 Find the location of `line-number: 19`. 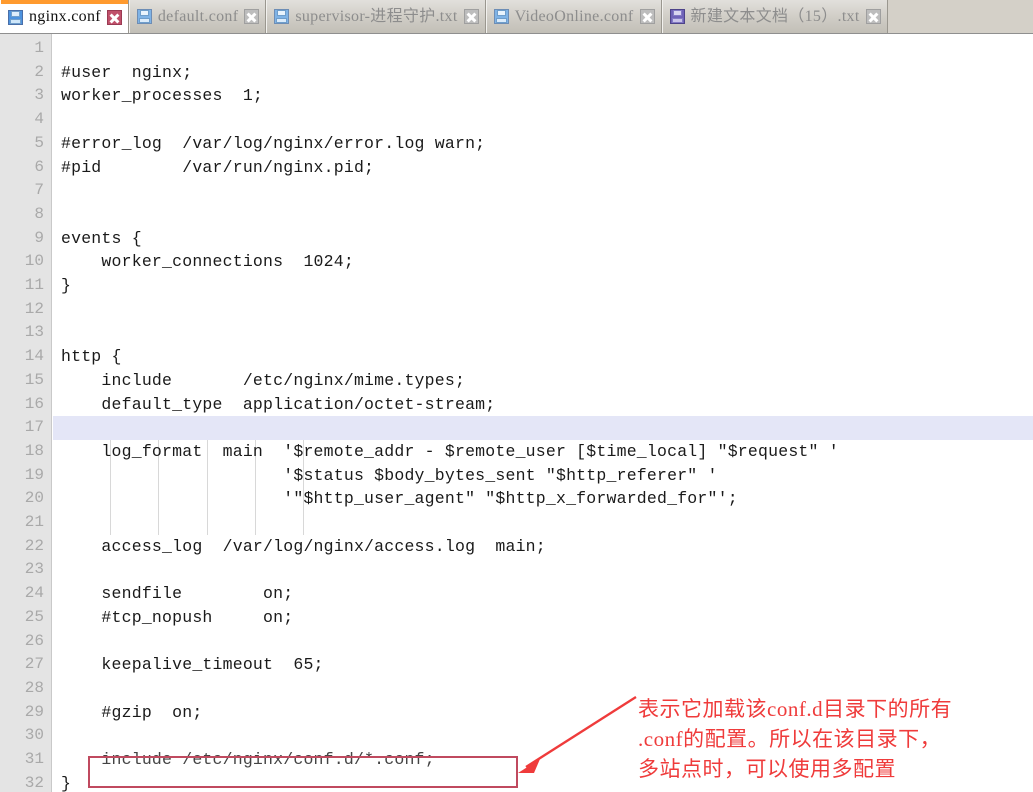

line-number: 19 is located at coordinates (34, 474).